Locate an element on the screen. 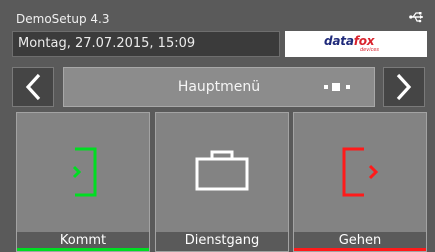 This screenshot has height=252, width=435. page-dot-current is located at coordinates (336, 87).